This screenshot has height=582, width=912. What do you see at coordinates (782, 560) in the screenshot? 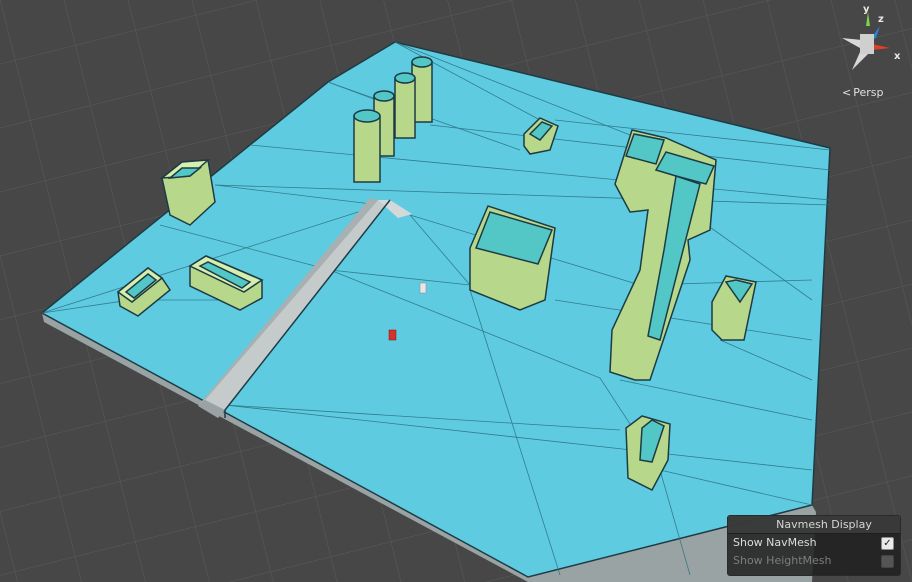
I see `show-heightmesh-label: Show HeightMesh` at bounding box center [782, 560].